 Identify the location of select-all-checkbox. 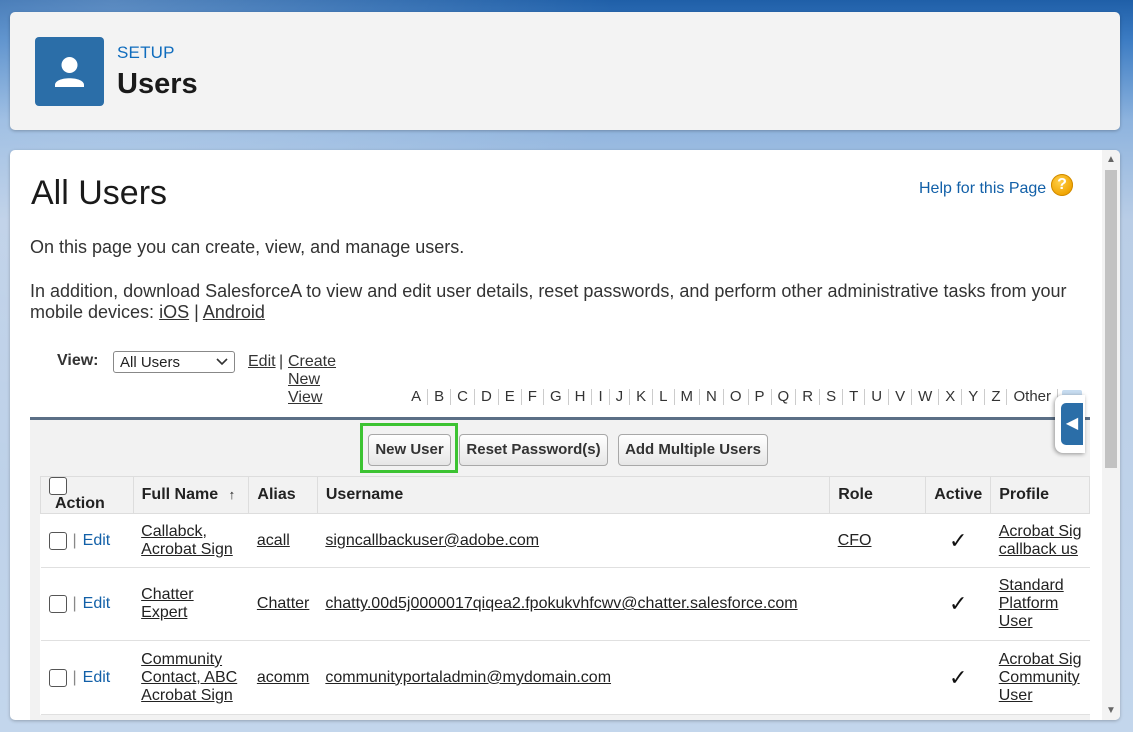
(58, 486).